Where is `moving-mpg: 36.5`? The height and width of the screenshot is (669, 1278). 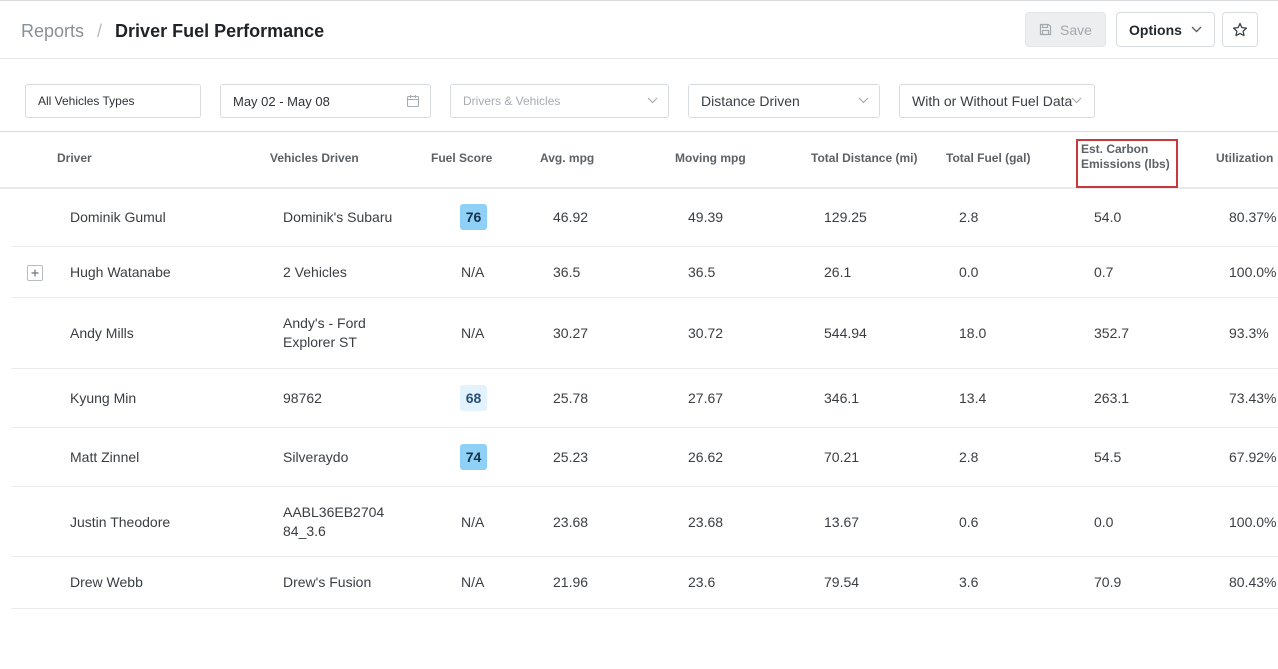 moving-mpg: 36.5 is located at coordinates (702, 272).